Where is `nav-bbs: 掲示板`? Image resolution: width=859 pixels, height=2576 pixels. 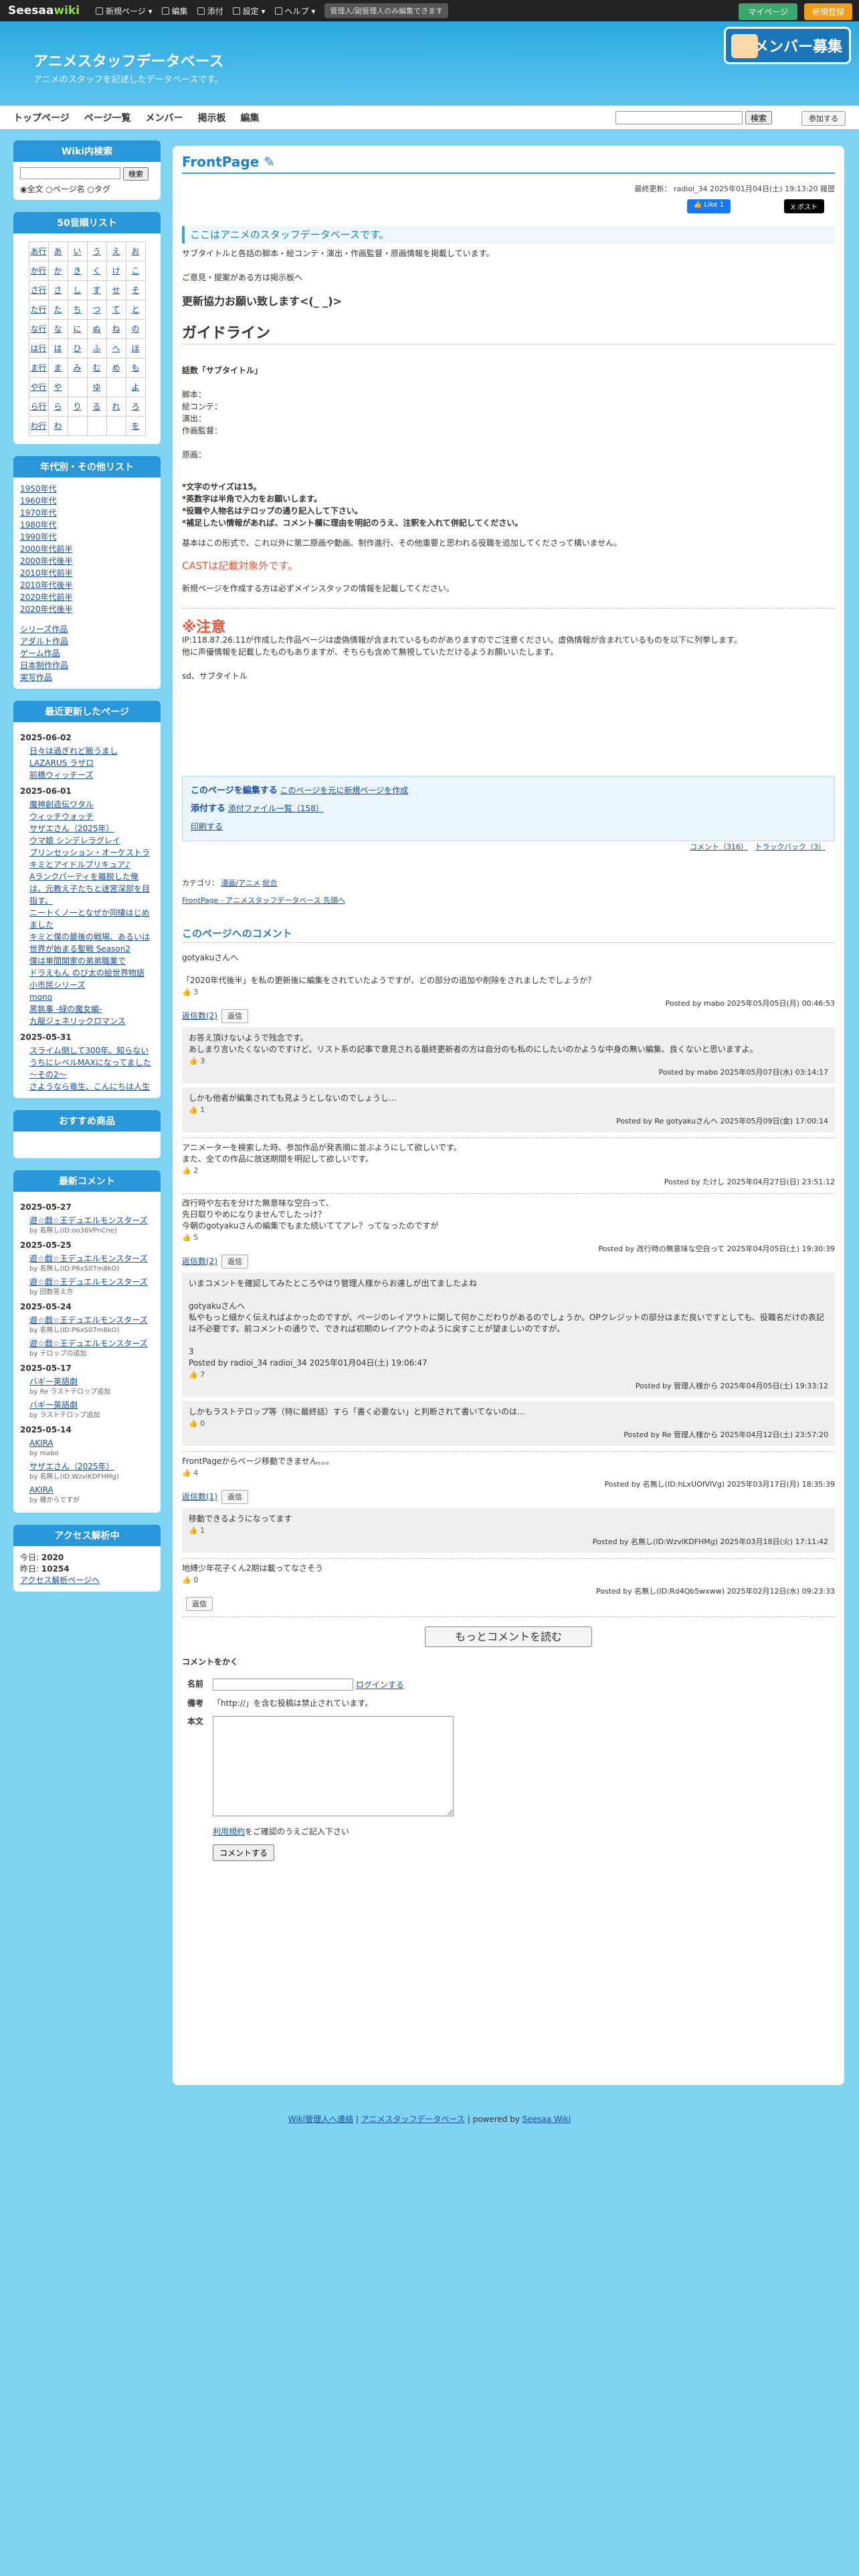
nav-bbs: 掲示板 is located at coordinates (211, 117).